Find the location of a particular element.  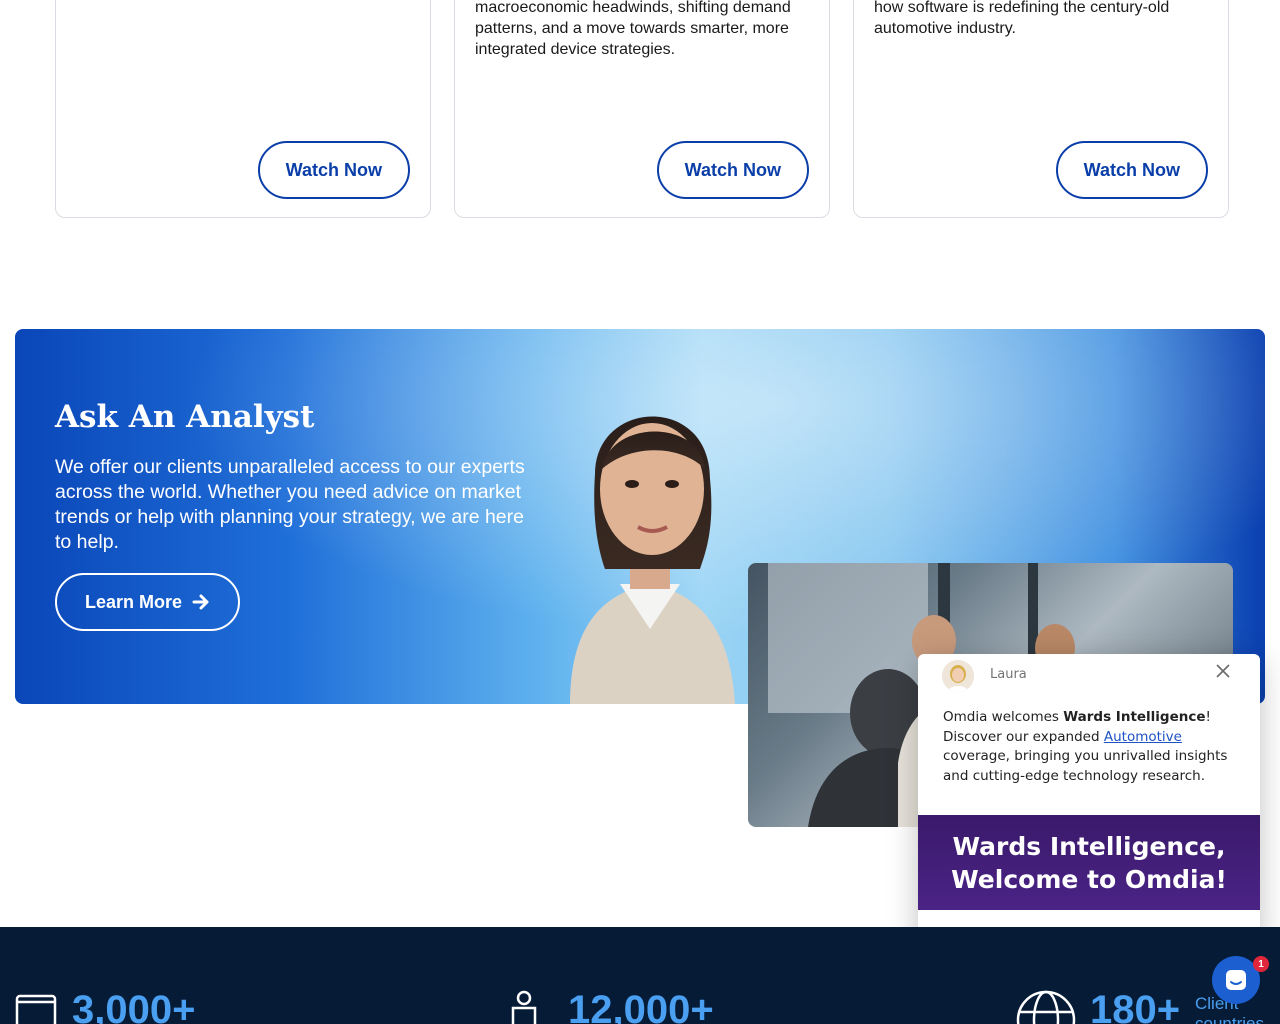

stat-value: 180+ is located at coordinates (1135, 1006).